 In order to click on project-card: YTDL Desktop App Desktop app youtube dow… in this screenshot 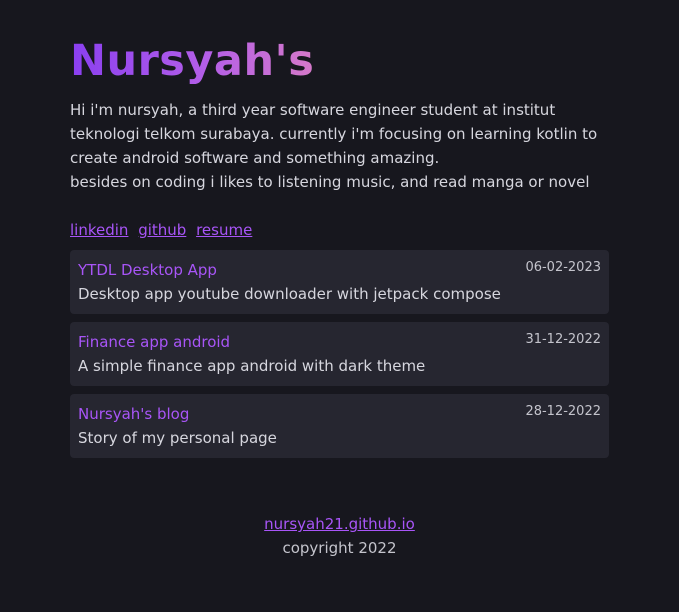, I will do `click(339, 282)`.